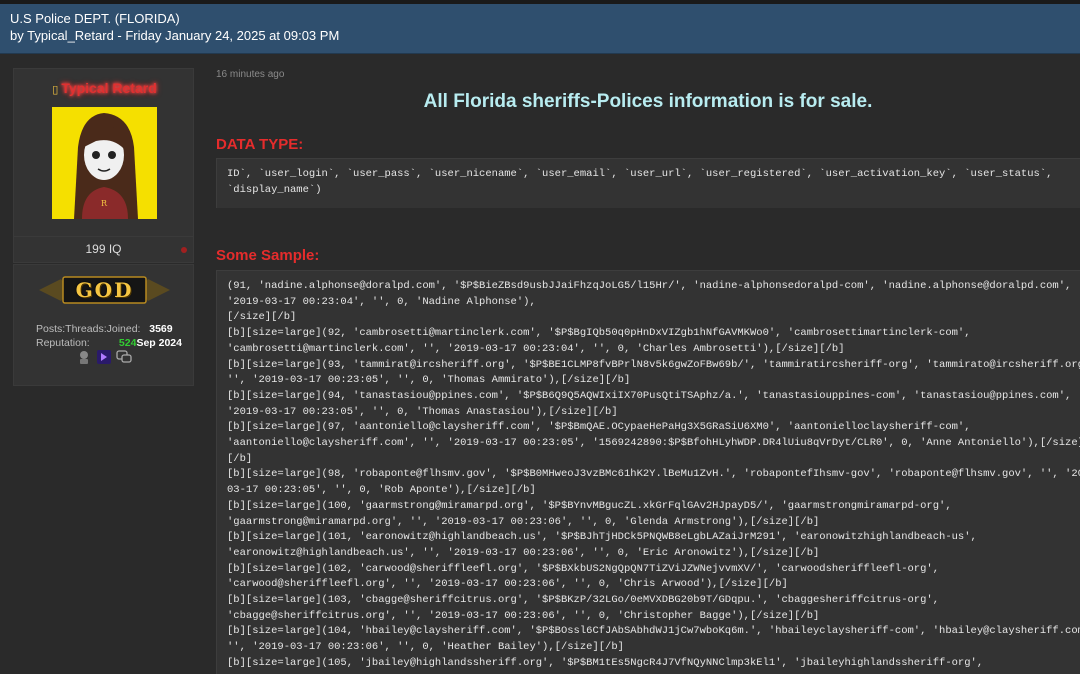 This screenshot has width=1080, height=674. I want to click on avatar-image: R, so click(104, 163).